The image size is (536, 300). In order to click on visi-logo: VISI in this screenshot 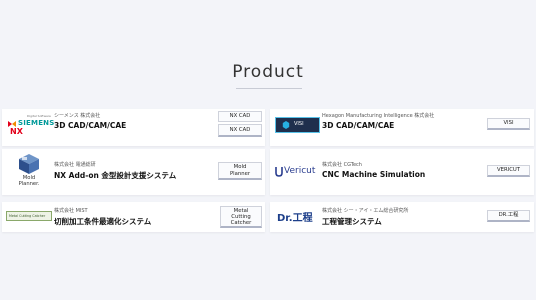, I will do `click(297, 125)`.